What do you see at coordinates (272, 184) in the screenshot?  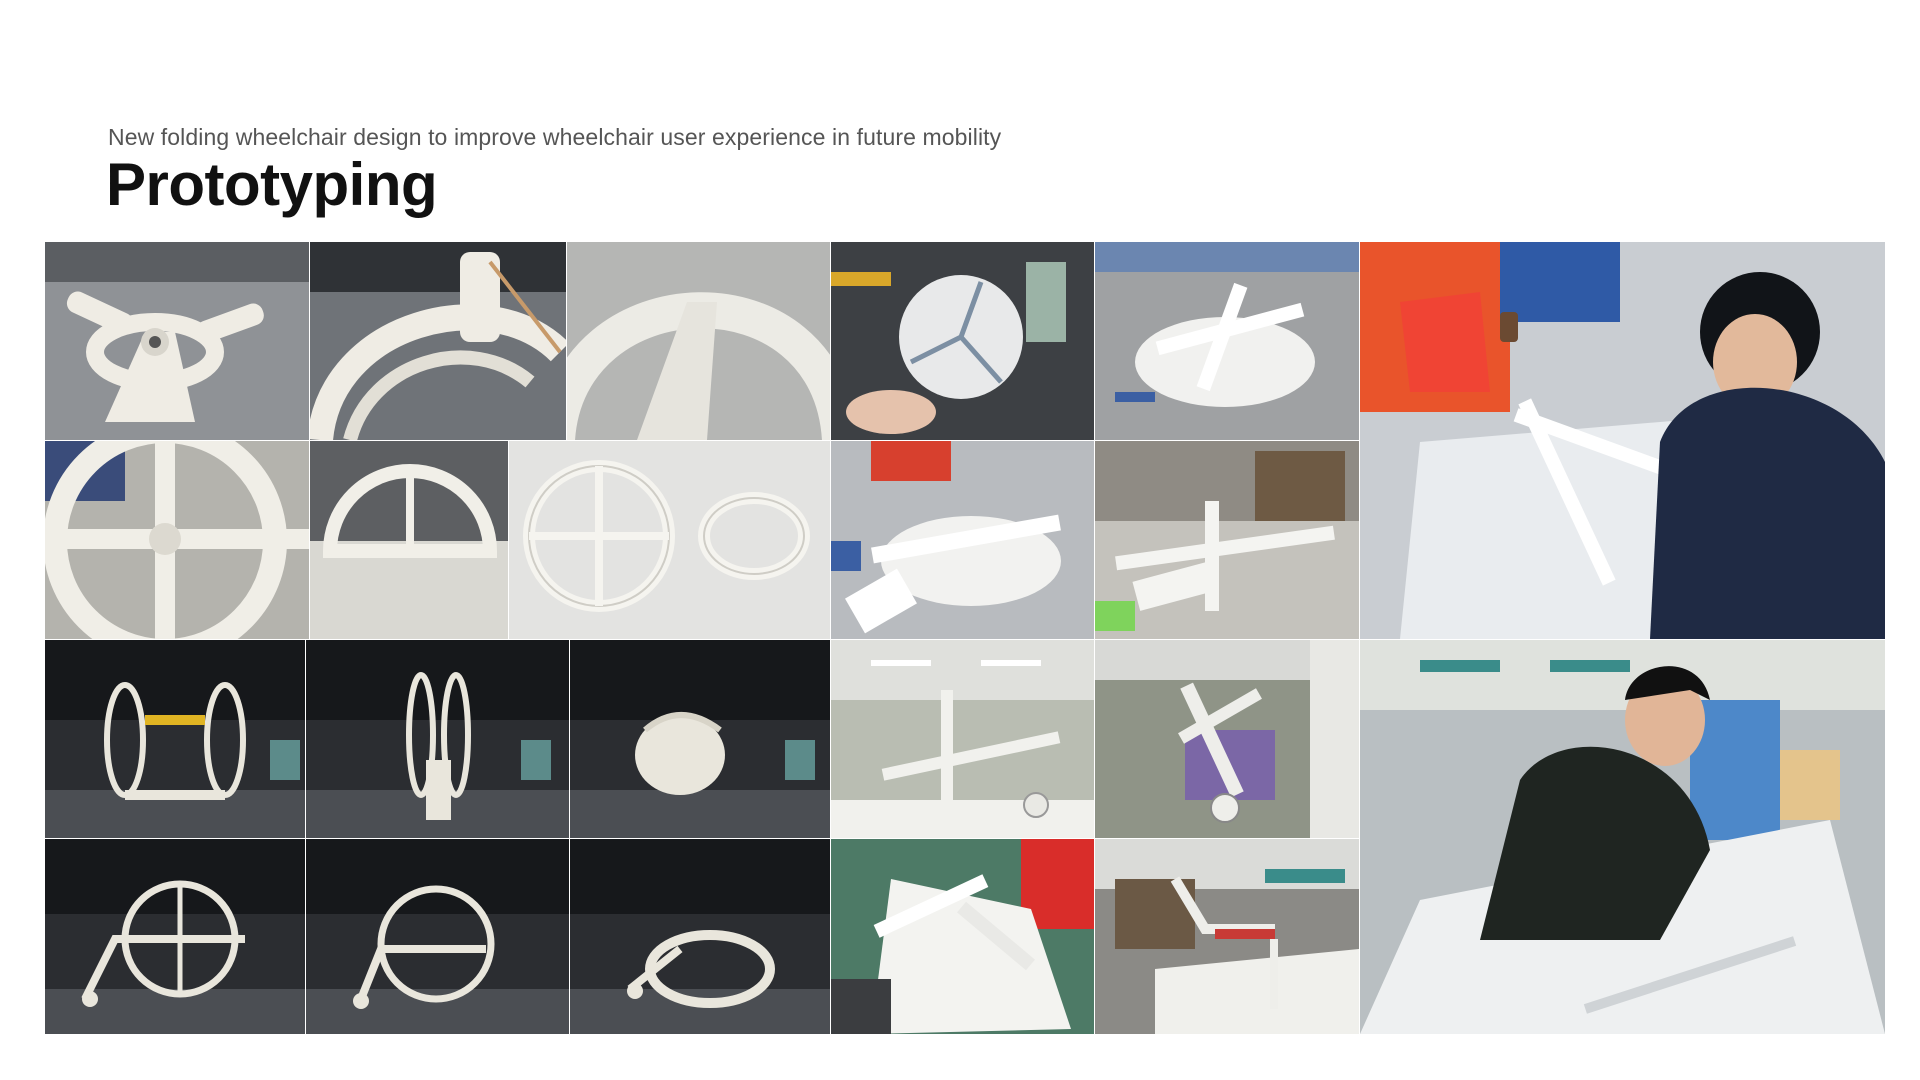 I see `page-title: Prototyping` at bounding box center [272, 184].